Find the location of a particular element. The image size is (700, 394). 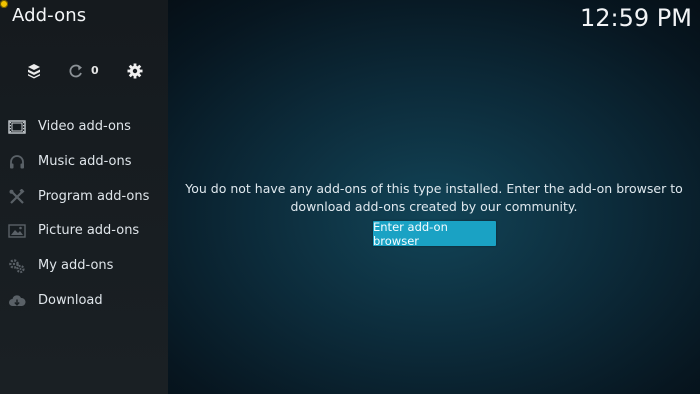

sidebar-item-label: Program add-ons is located at coordinates (94, 196).